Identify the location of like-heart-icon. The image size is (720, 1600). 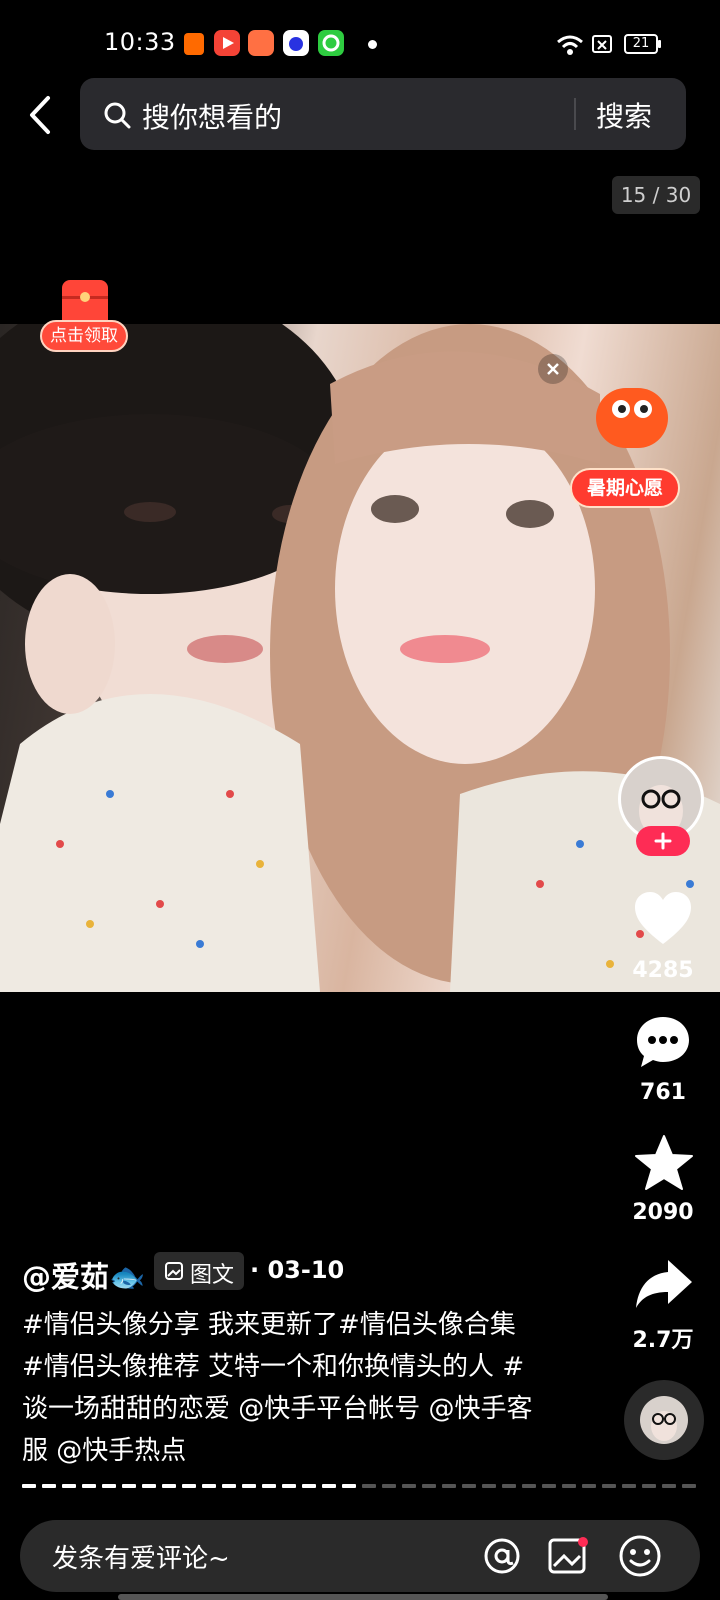
(663, 919).